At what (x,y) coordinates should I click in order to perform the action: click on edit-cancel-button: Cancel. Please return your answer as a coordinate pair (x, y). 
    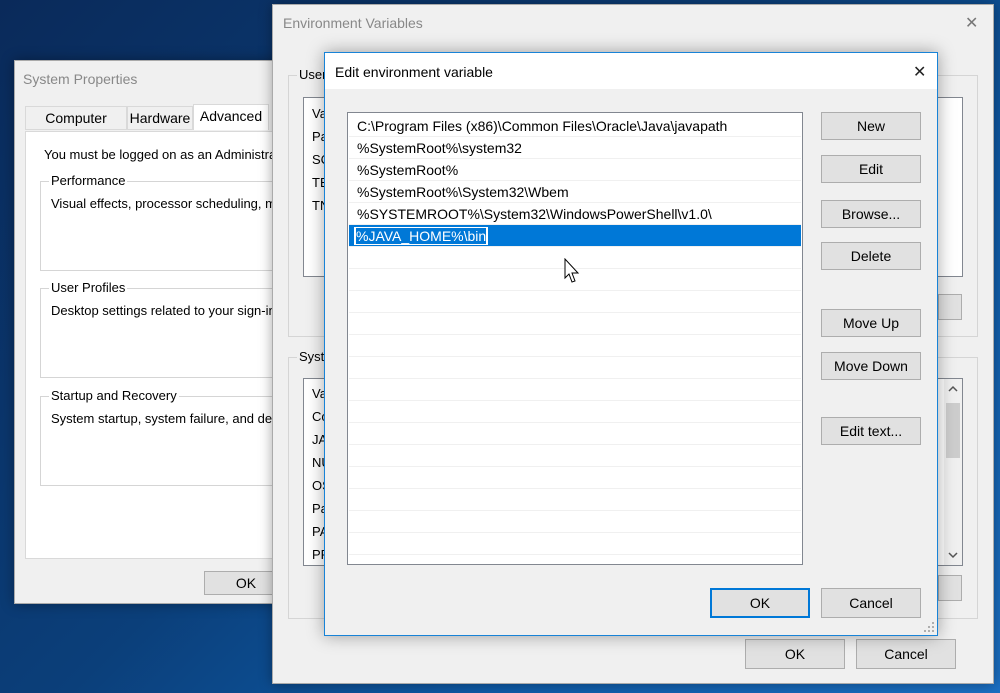
    Looking at the image, I should click on (871, 603).